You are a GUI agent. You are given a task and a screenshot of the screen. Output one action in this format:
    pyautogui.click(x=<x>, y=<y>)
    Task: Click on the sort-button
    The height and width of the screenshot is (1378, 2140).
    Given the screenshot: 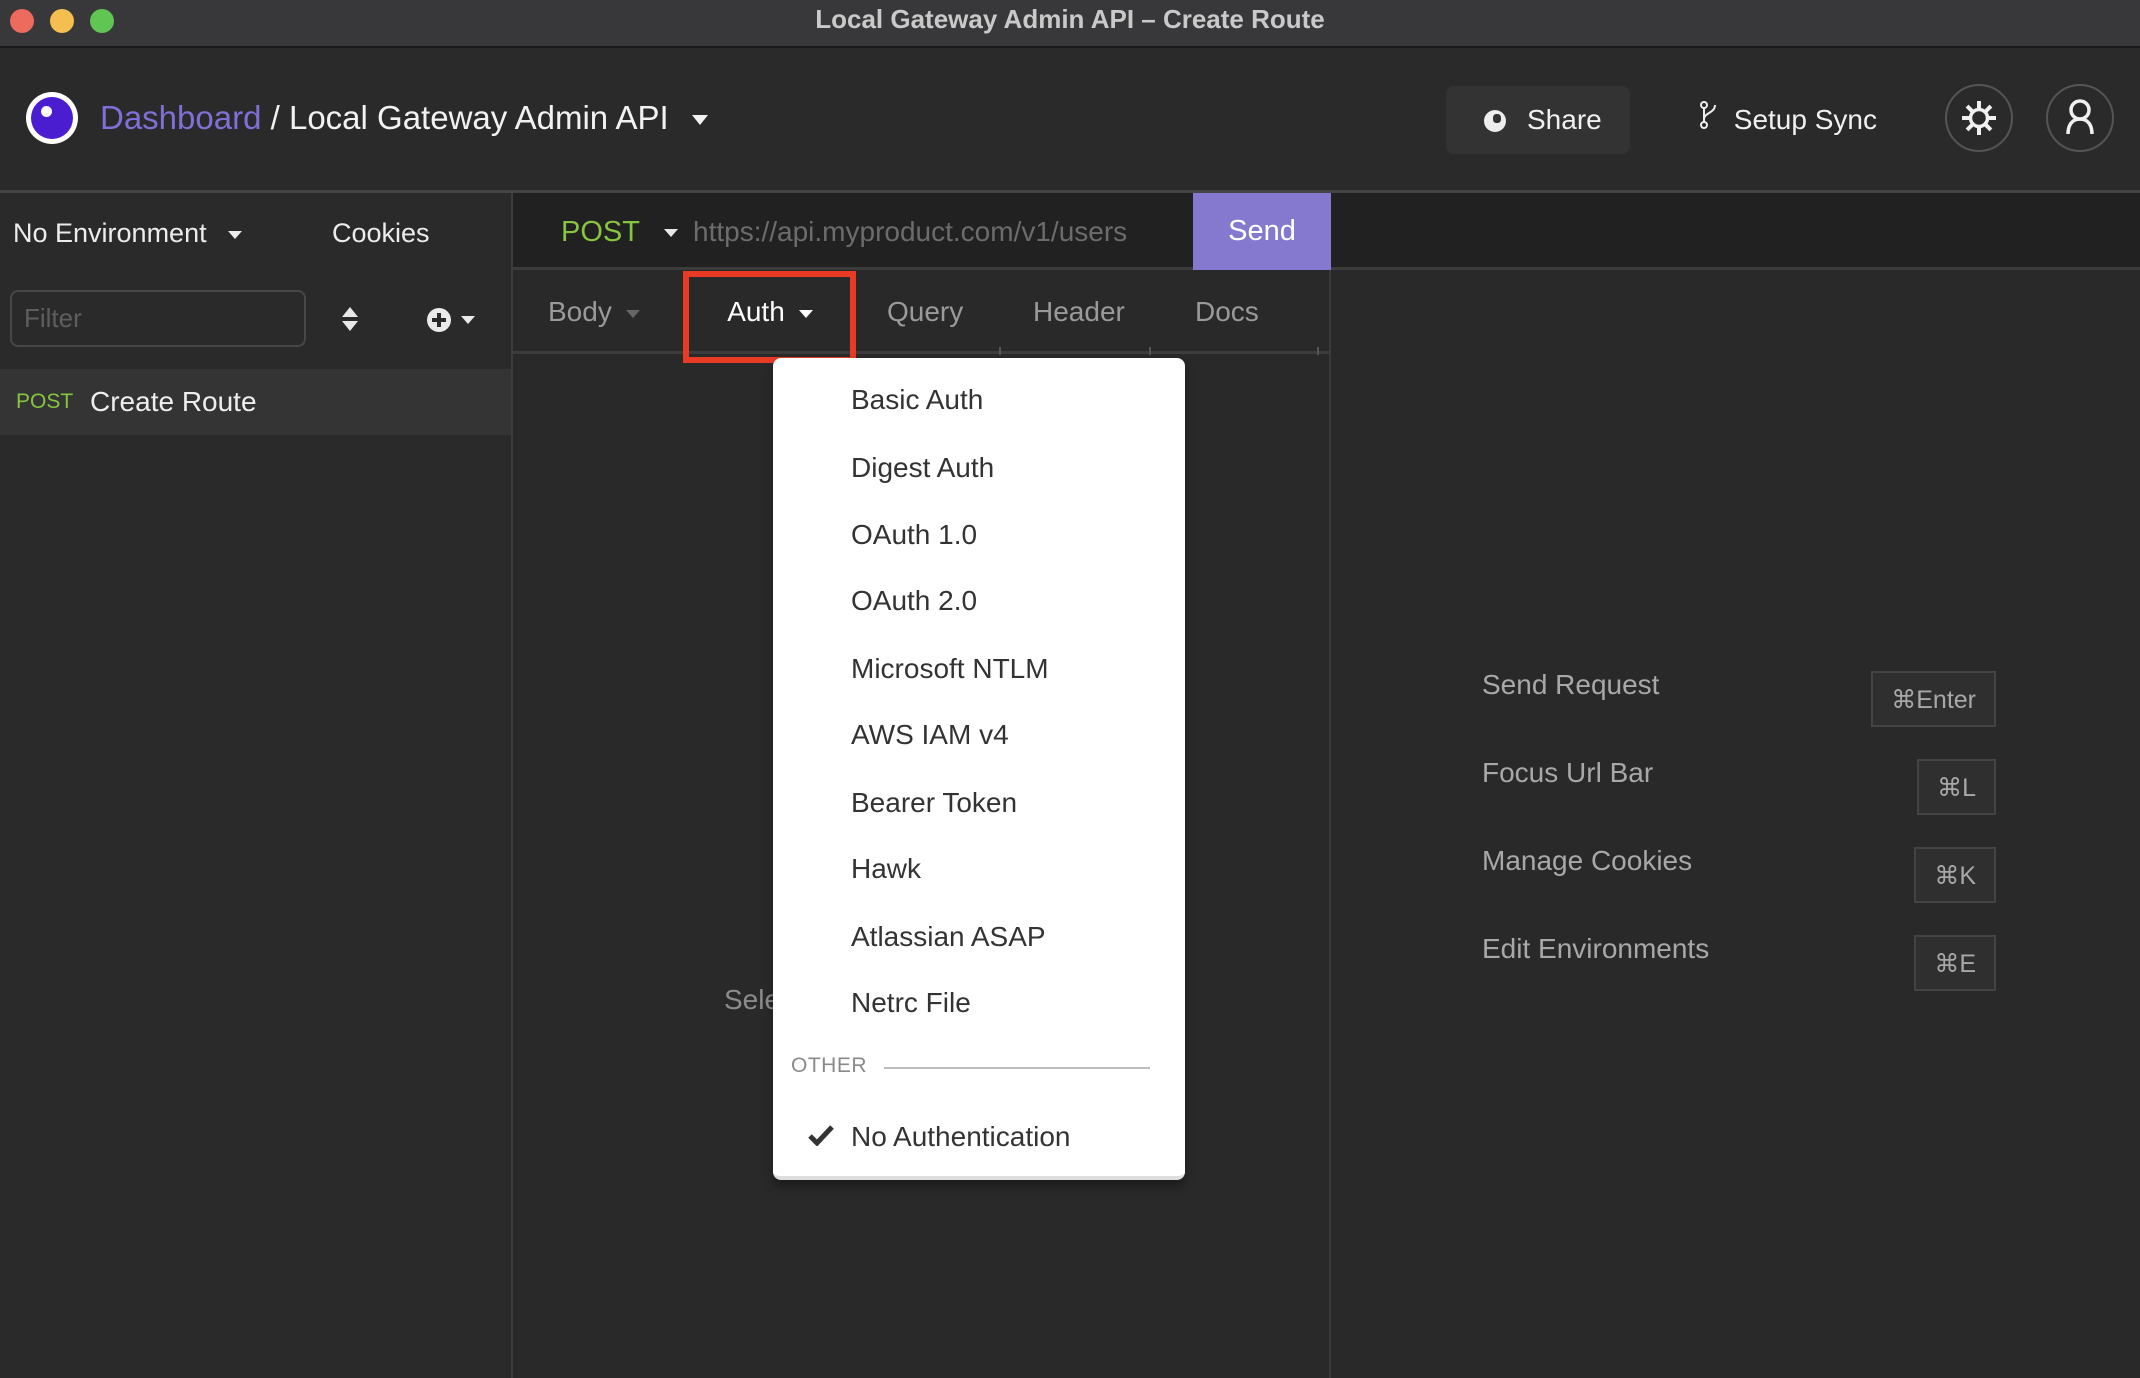 What is the action you would take?
    pyautogui.click(x=350, y=320)
    